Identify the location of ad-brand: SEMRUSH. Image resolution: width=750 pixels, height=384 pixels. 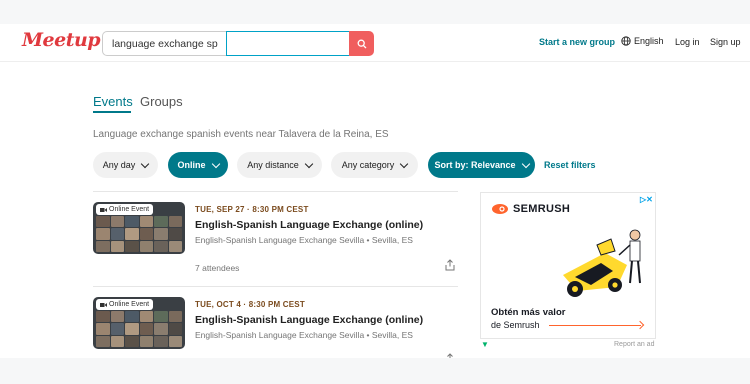
(542, 209).